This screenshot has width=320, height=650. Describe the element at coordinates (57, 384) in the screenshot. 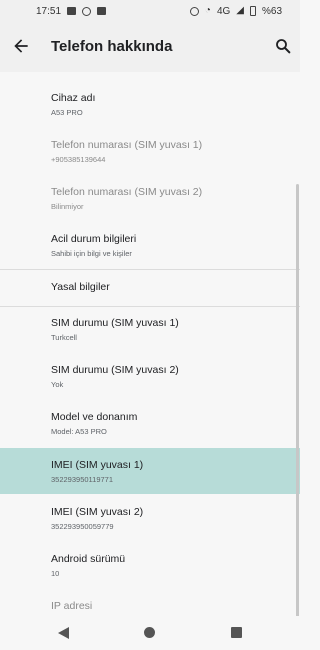

I see `item-subtitle: Yok` at that location.